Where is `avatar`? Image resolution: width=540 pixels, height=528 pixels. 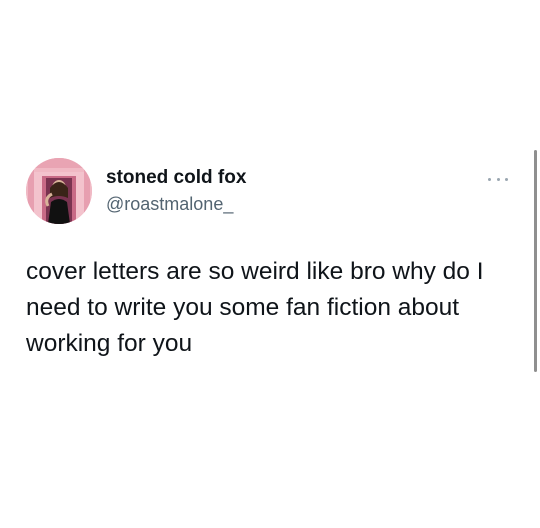 avatar is located at coordinates (59, 191).